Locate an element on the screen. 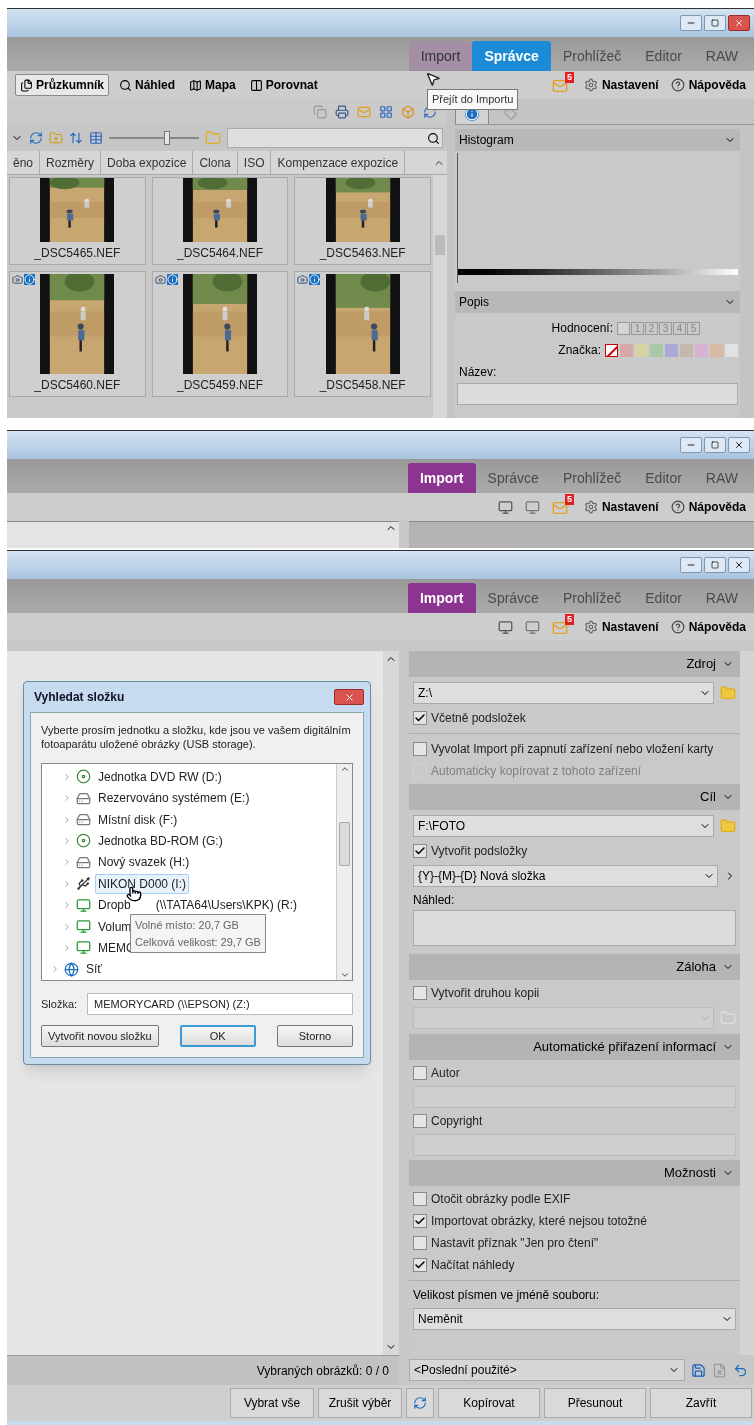  zoom-slider is located at coordinates (154, 138).